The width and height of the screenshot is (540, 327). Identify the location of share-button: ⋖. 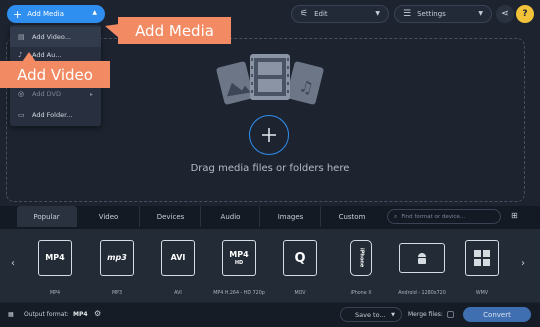
(505, 14).